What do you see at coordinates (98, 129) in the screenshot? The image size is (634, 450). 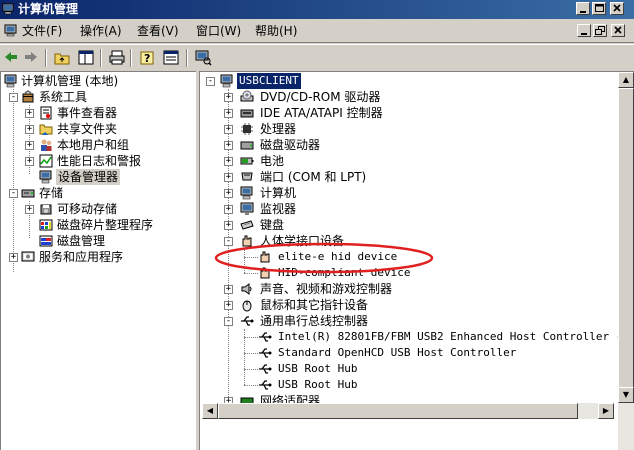 I see `tree-item-shared-folders: + 共享文件夹` at bounding box center [98, 129].